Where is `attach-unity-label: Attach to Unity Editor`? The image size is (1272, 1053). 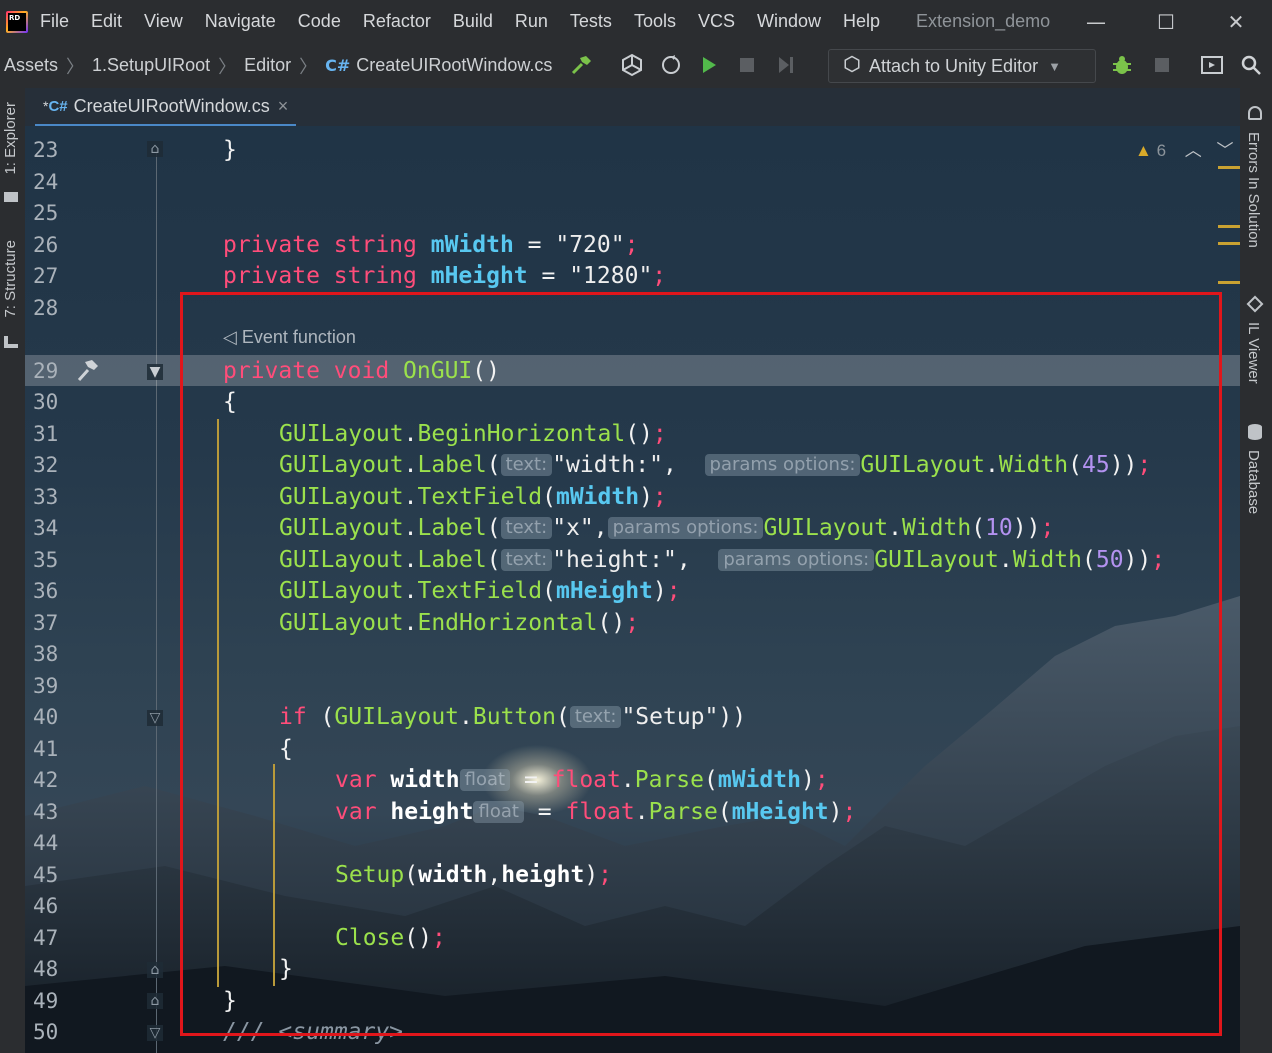
attach-unity-label: Attach to Unity Editor is located at coordinates (954, 65).